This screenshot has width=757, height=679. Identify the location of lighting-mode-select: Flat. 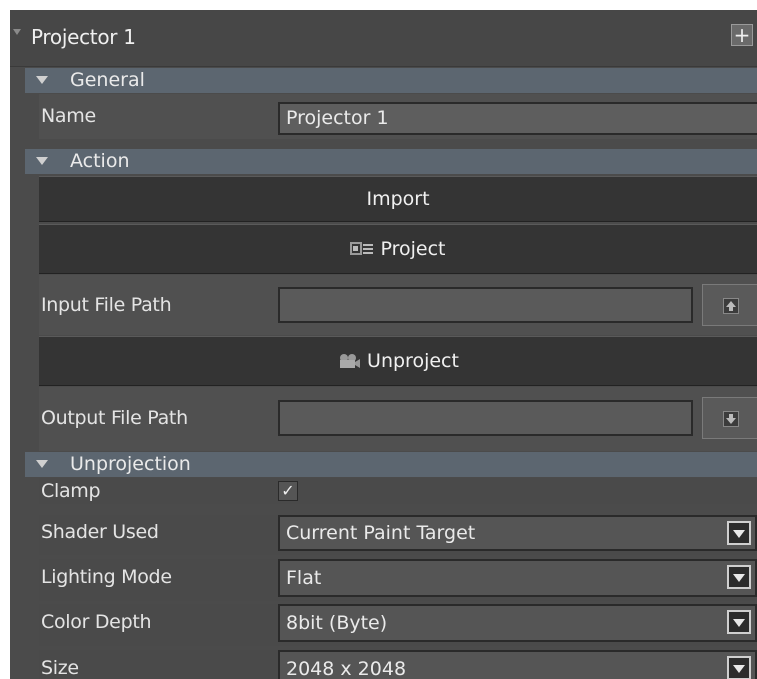
(517, 578).